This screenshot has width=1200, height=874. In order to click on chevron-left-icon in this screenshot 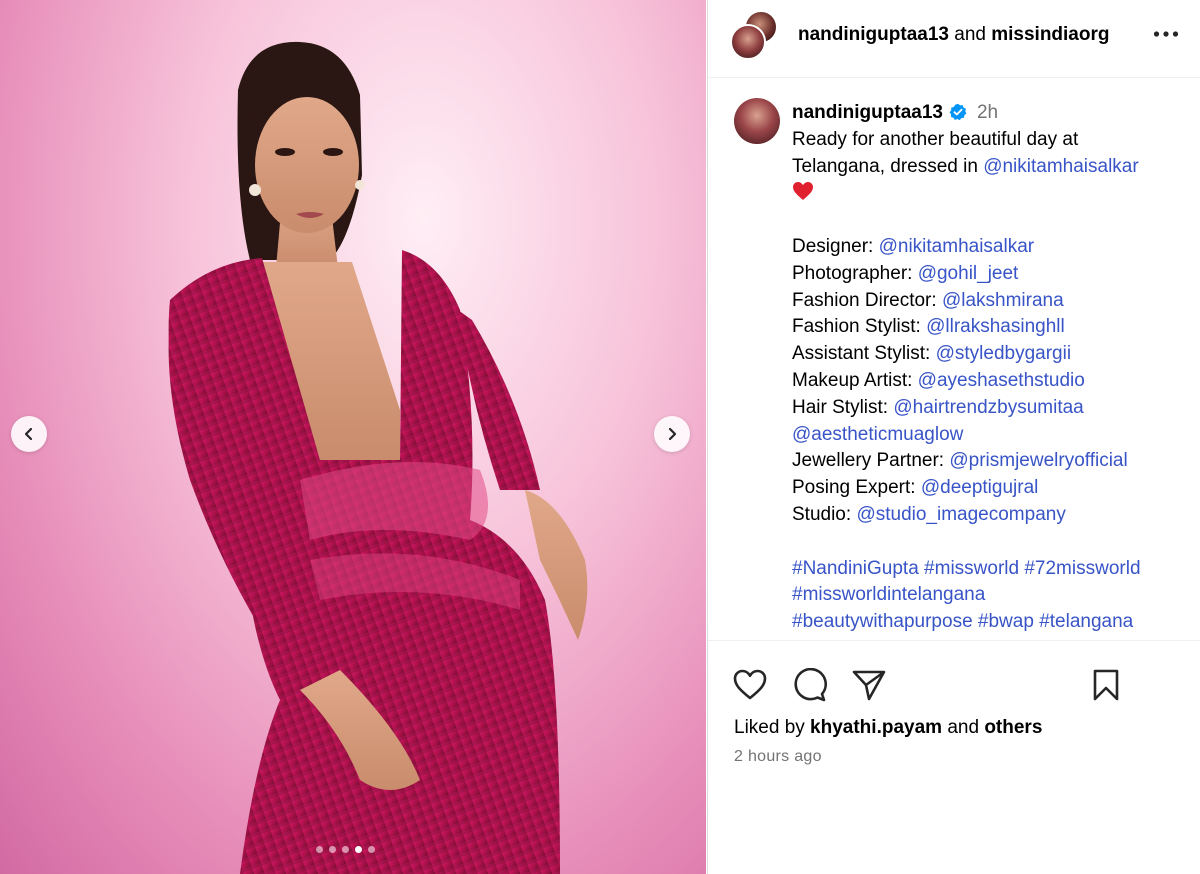, I will do `click(28, 434)`.